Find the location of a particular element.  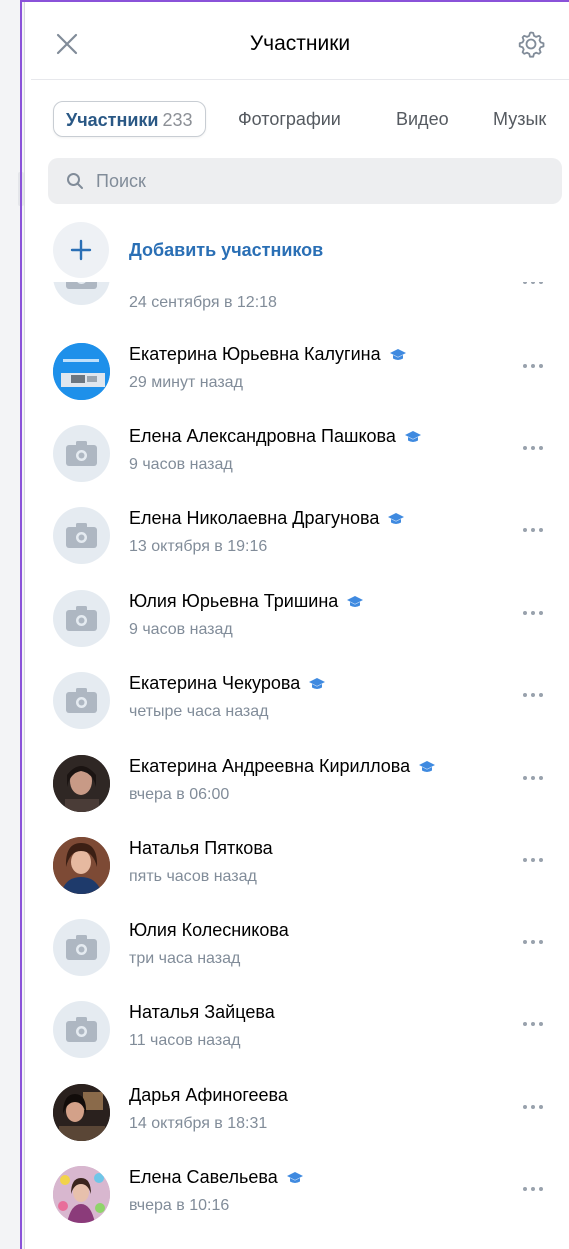

page-title: Участники is located at coordinates (300, 43).